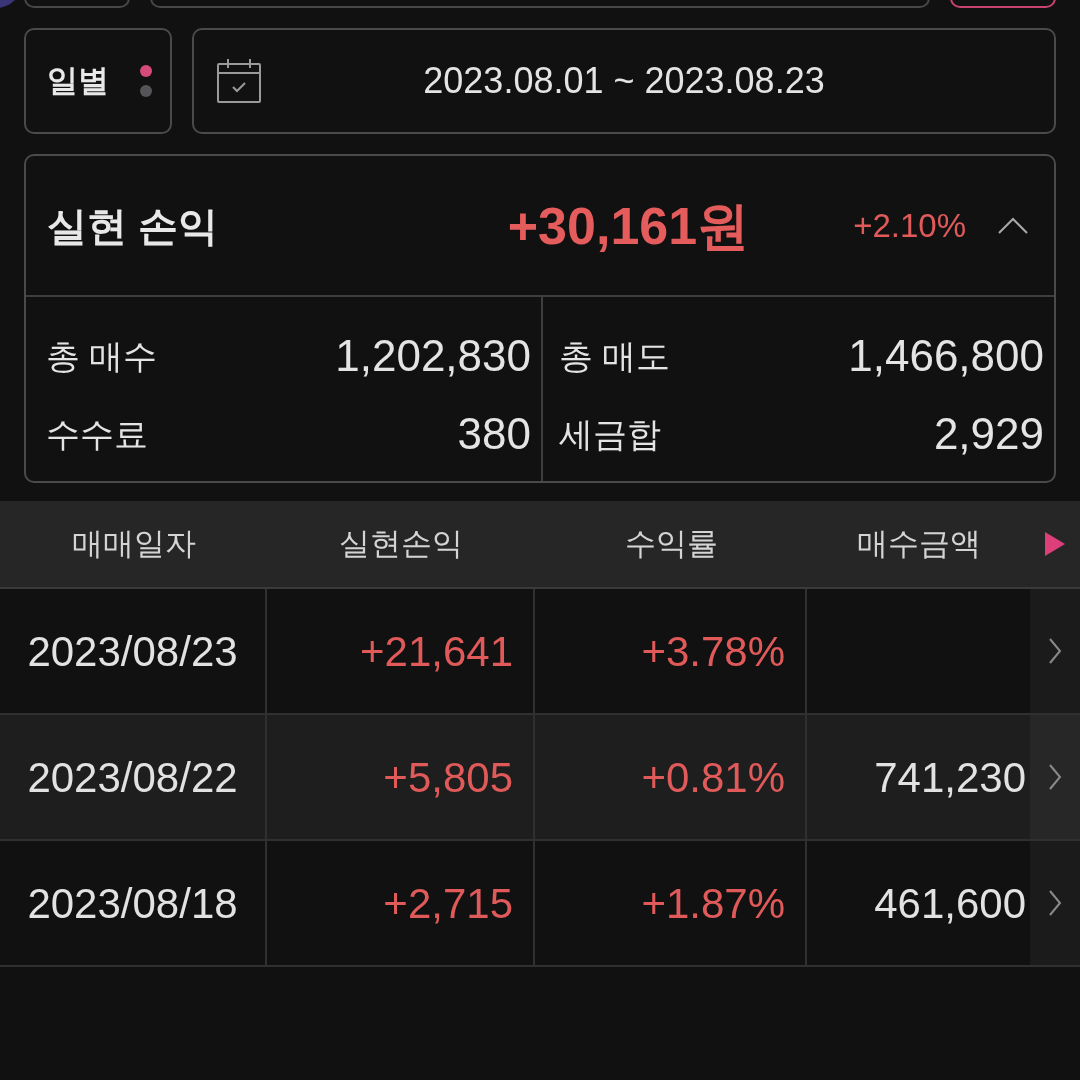 The image size is (1080, 1080). I want to click on profit-value: +2,715, so click(448, 903).